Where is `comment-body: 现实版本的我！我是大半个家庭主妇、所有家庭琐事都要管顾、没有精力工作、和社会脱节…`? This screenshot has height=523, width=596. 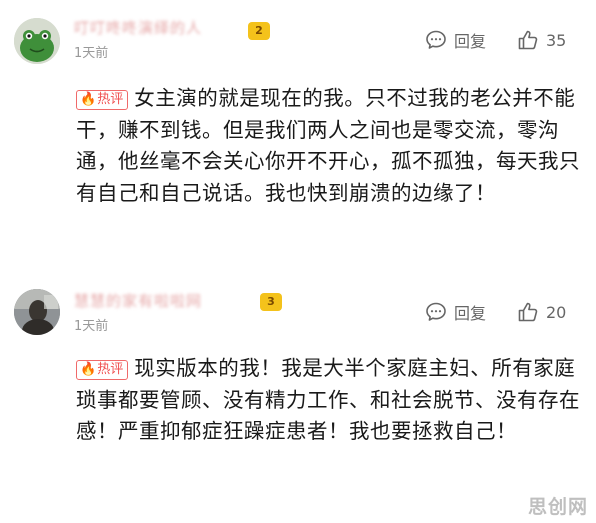
comment-body: 现实版本的我！我是大半个家庭主妇、所有家庭琐事都要管顾、没有精力工作、和社会脱节… is located at coordinates (328, 399).